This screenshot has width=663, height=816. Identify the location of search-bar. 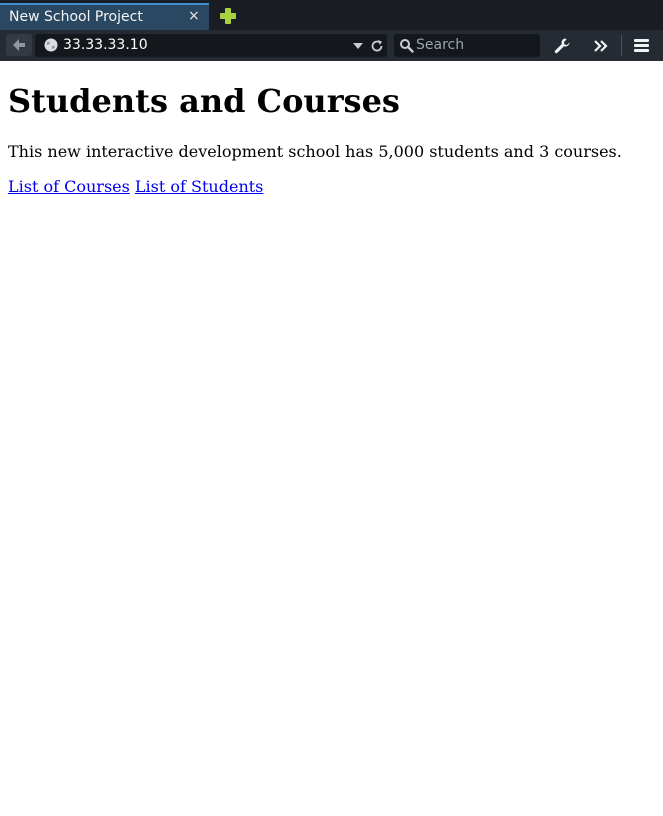
(467, 45).